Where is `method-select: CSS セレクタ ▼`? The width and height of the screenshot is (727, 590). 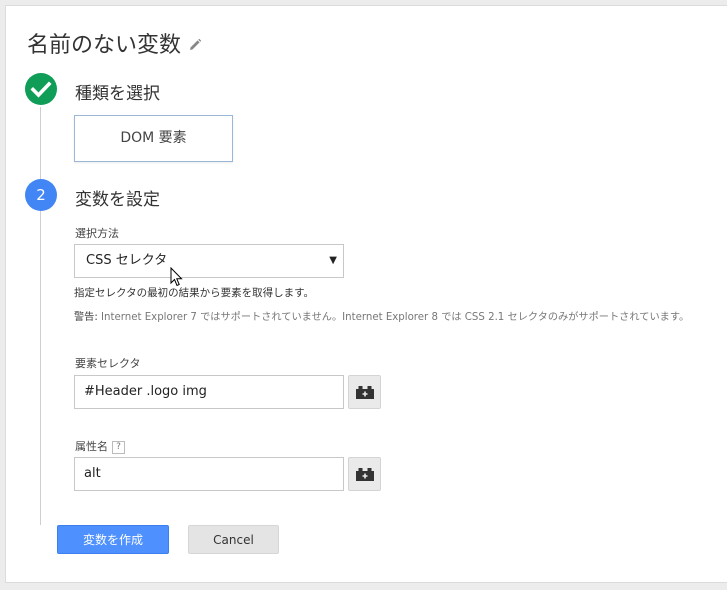 method-select: CSS セレクタ ▼ is located at coordinates (209, 261).